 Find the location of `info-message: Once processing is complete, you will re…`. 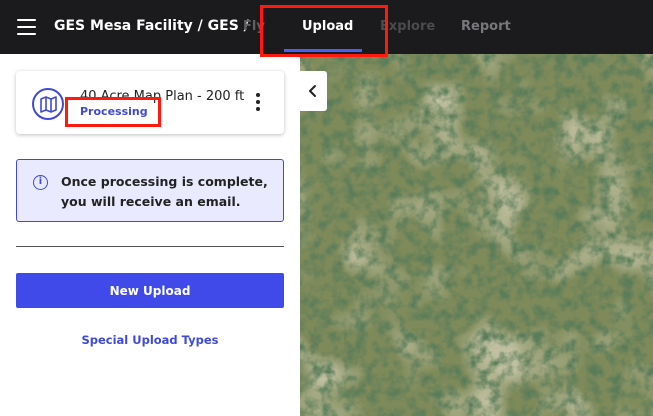

info-message: Once processing is complete, you will re… is located at coordinates (164, 191).